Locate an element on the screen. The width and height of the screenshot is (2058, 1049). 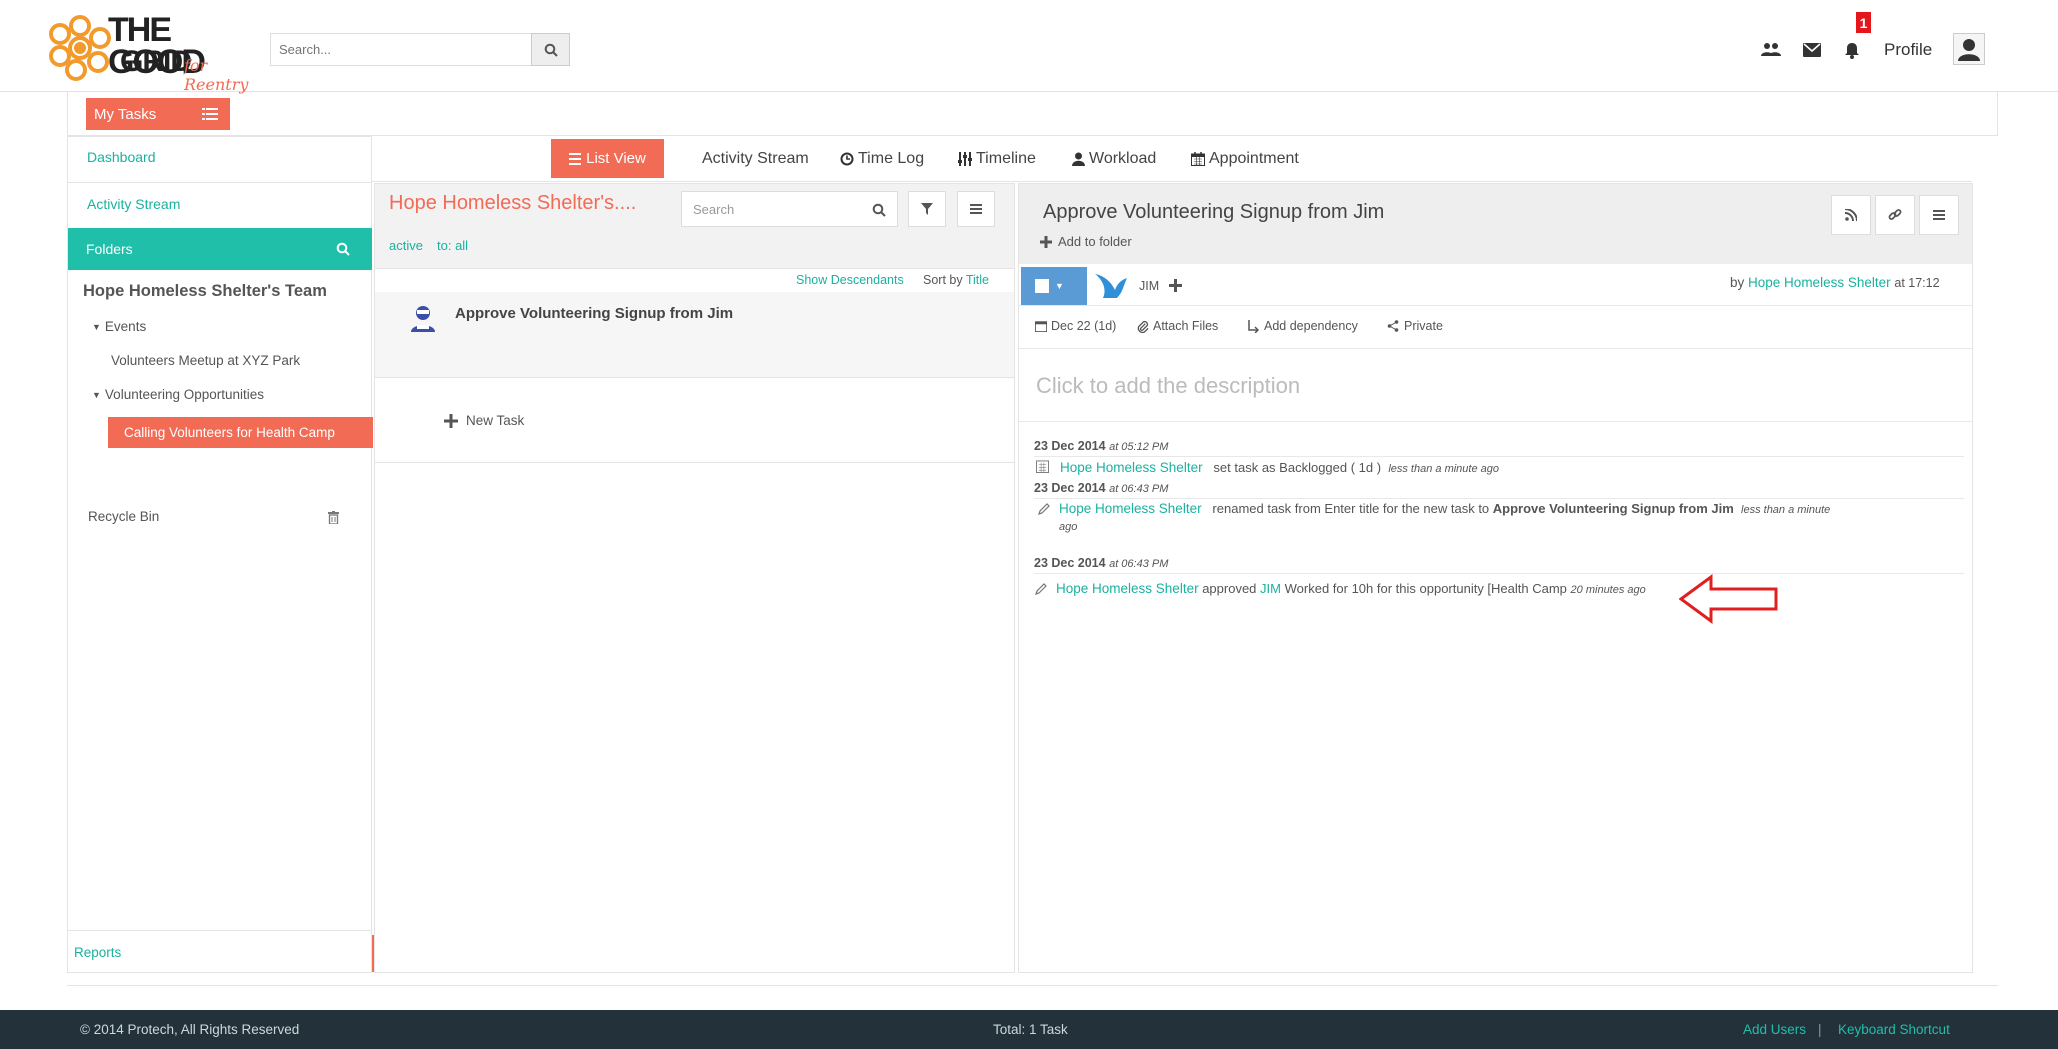
tab-list-view: List View is located at coordinates (607, 158).